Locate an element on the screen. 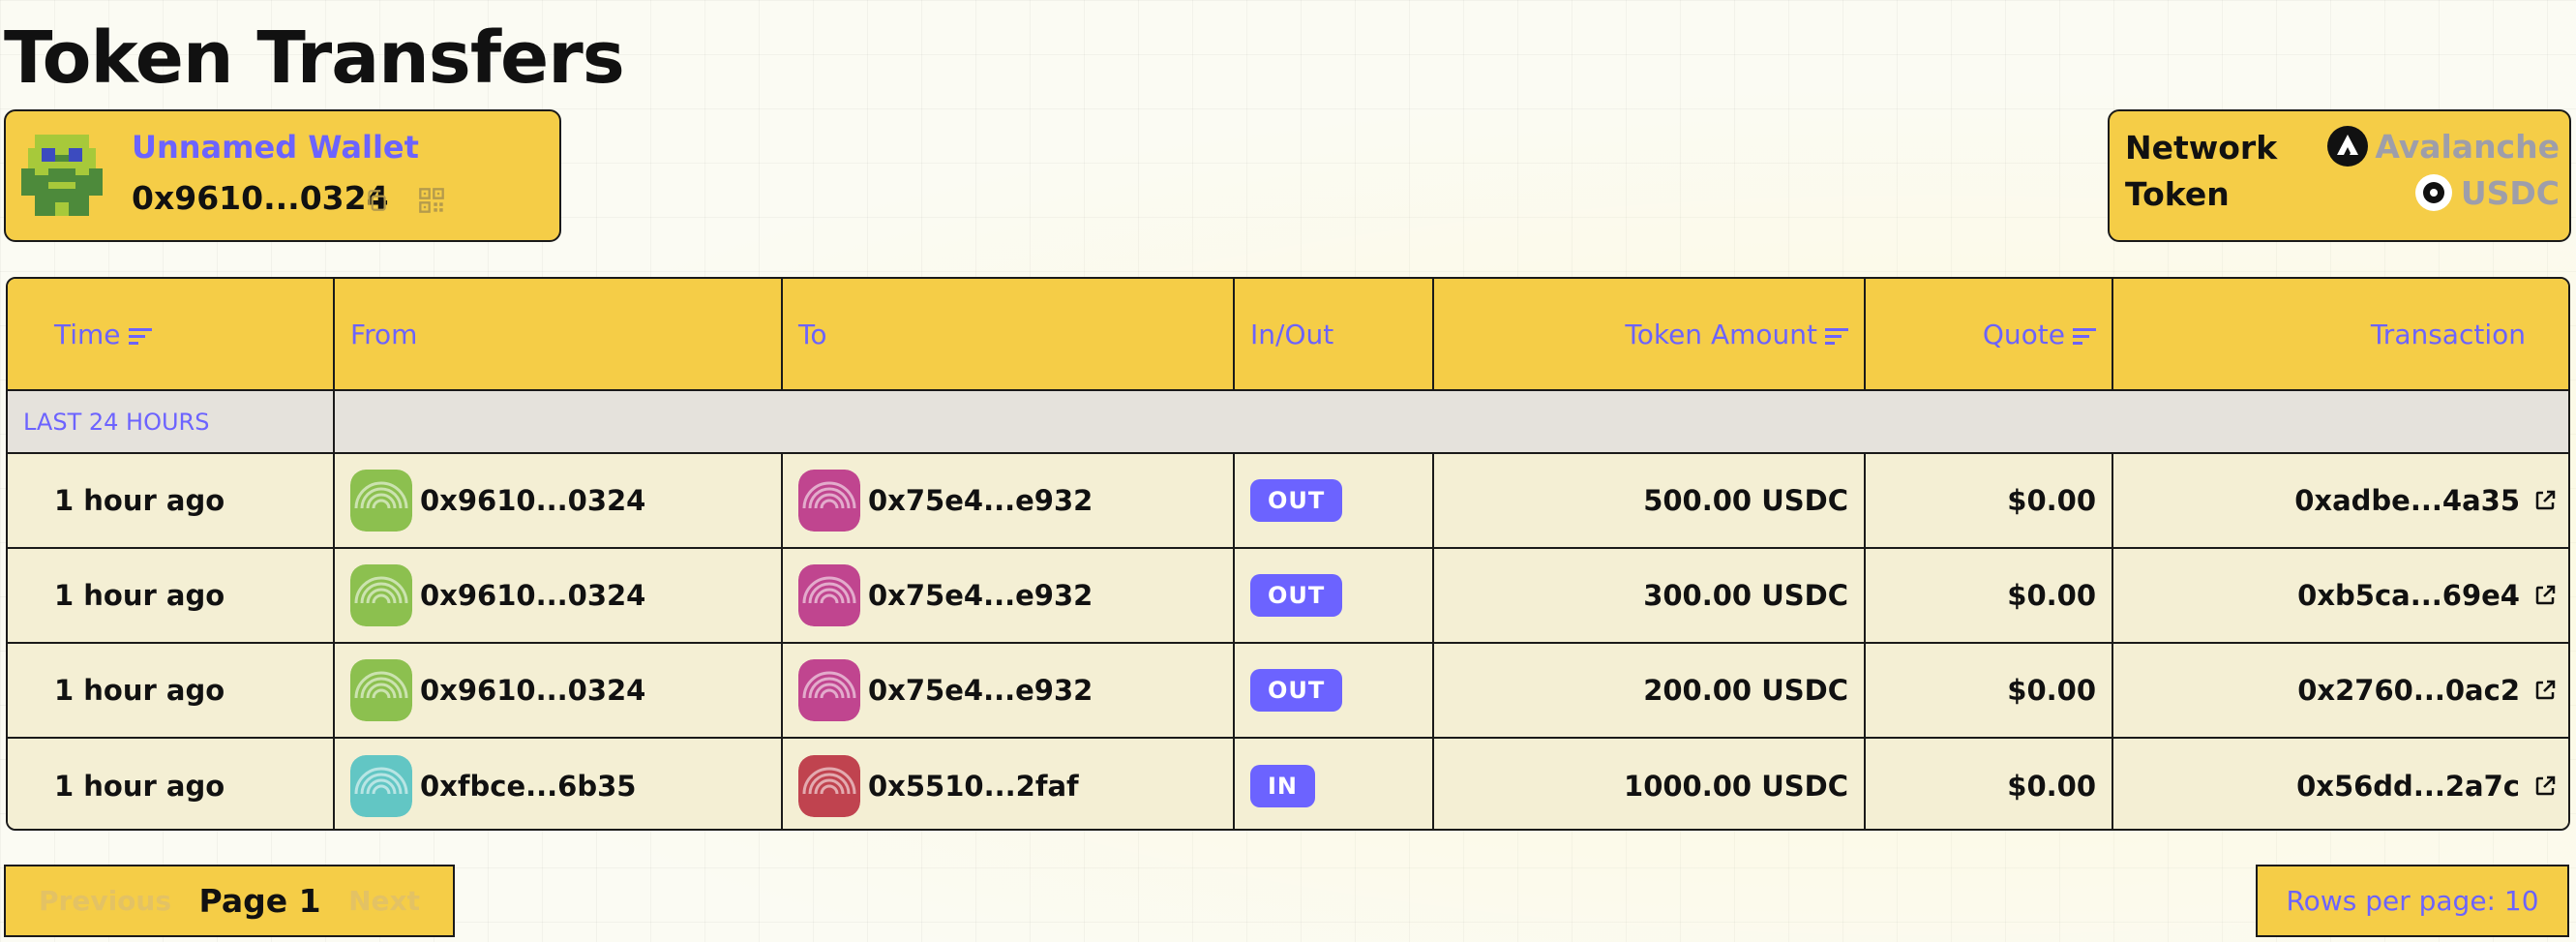 Image resolution: width=2576 pixels, height=942 pixels. column-header-token-amount: Token Amount is located at coordinates (1649, 335).